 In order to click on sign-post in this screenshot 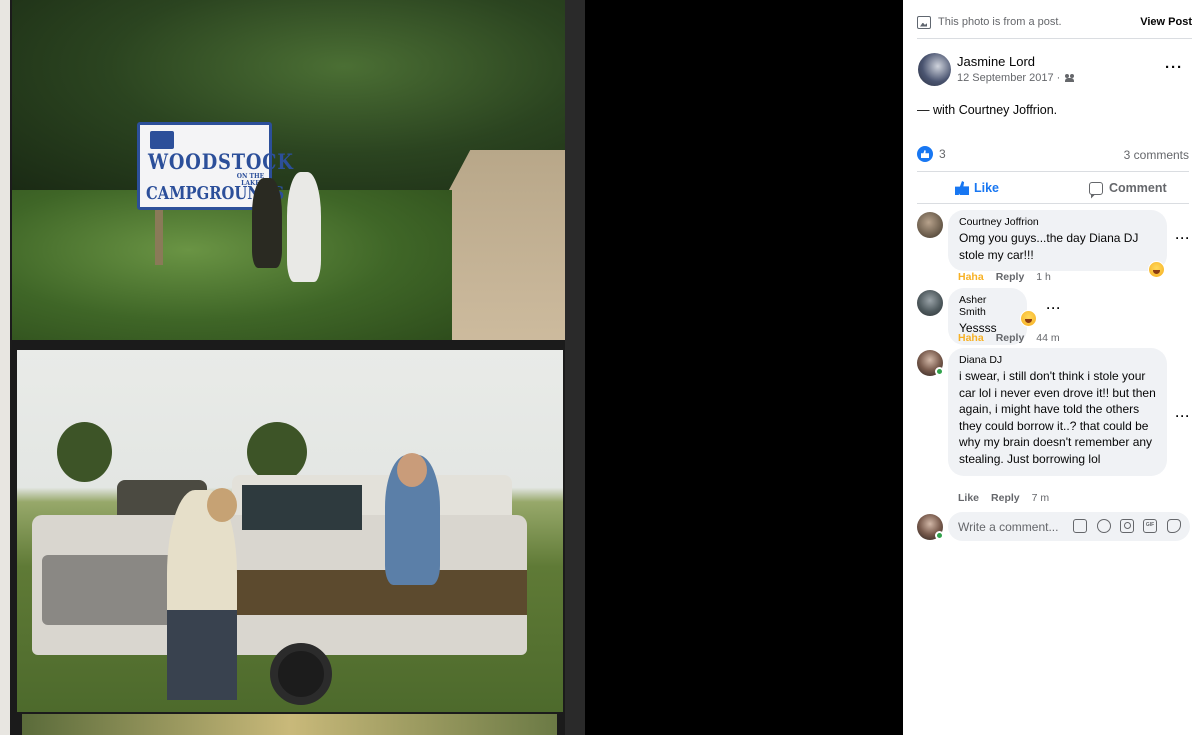, I will do `click(159, 237)`.